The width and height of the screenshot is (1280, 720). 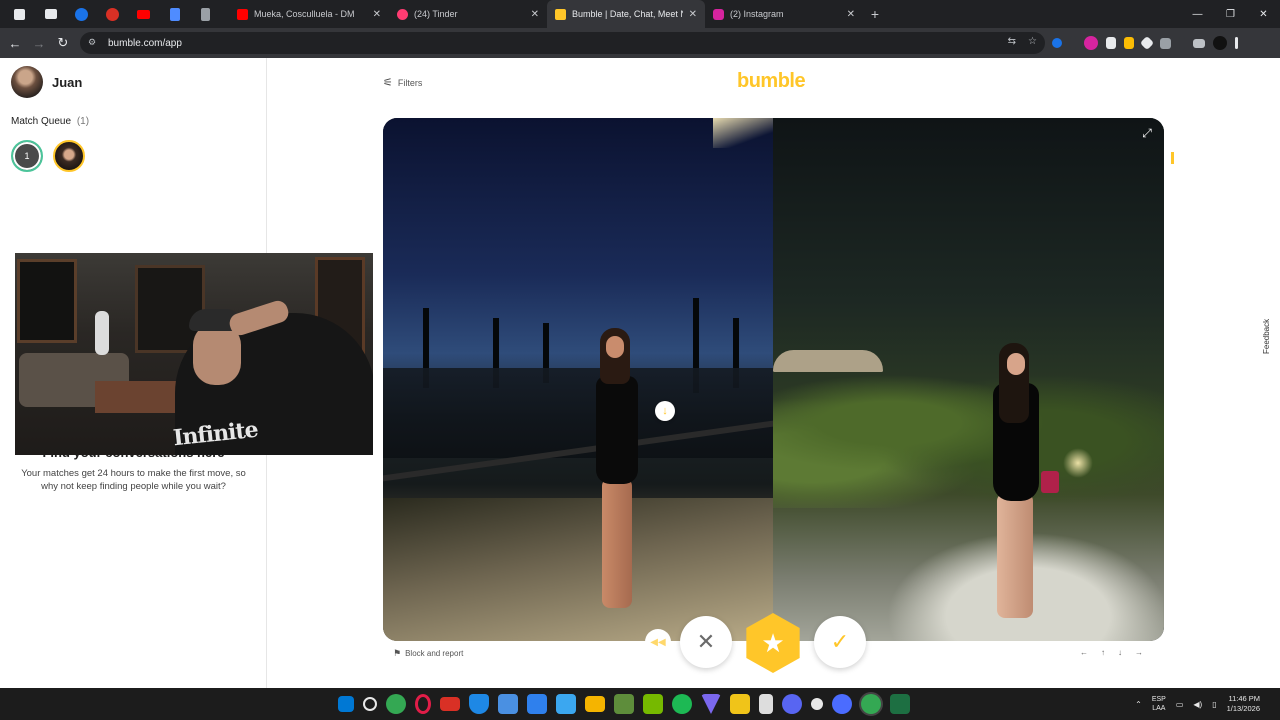 I want to click on flag-app-icon, so click(x=450, y=704).